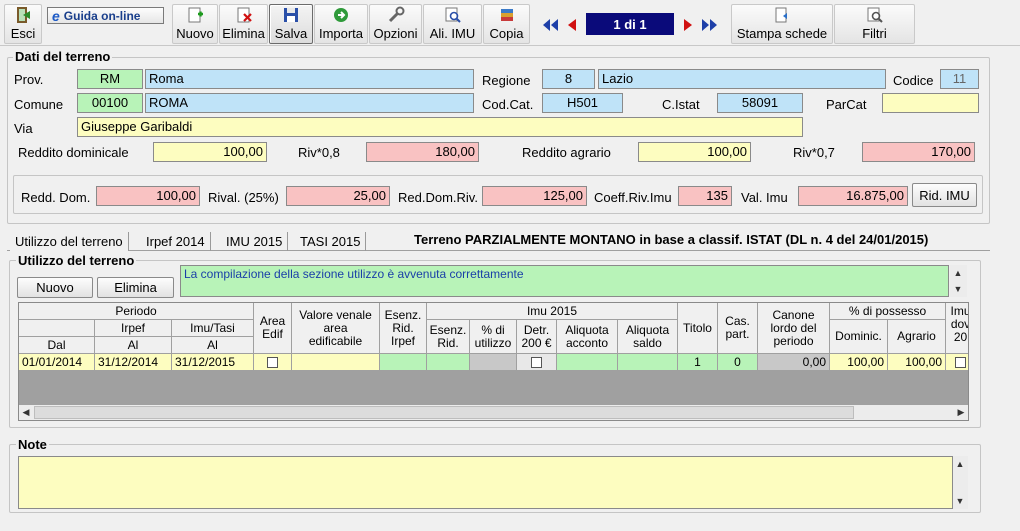 This screenshot has width=1020, height=531. What do you see at coordinates (341, 33) in the screenshot?
I see `import-label: Importa` at bounding box center [341, 33].